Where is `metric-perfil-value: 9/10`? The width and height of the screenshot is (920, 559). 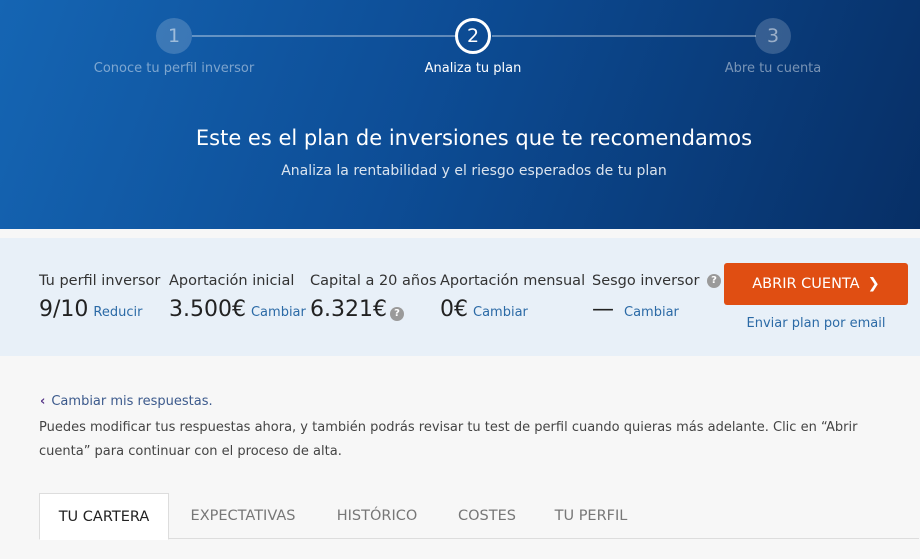
metric-perfil-value: 9/10 is located at coordinates (64, 309).